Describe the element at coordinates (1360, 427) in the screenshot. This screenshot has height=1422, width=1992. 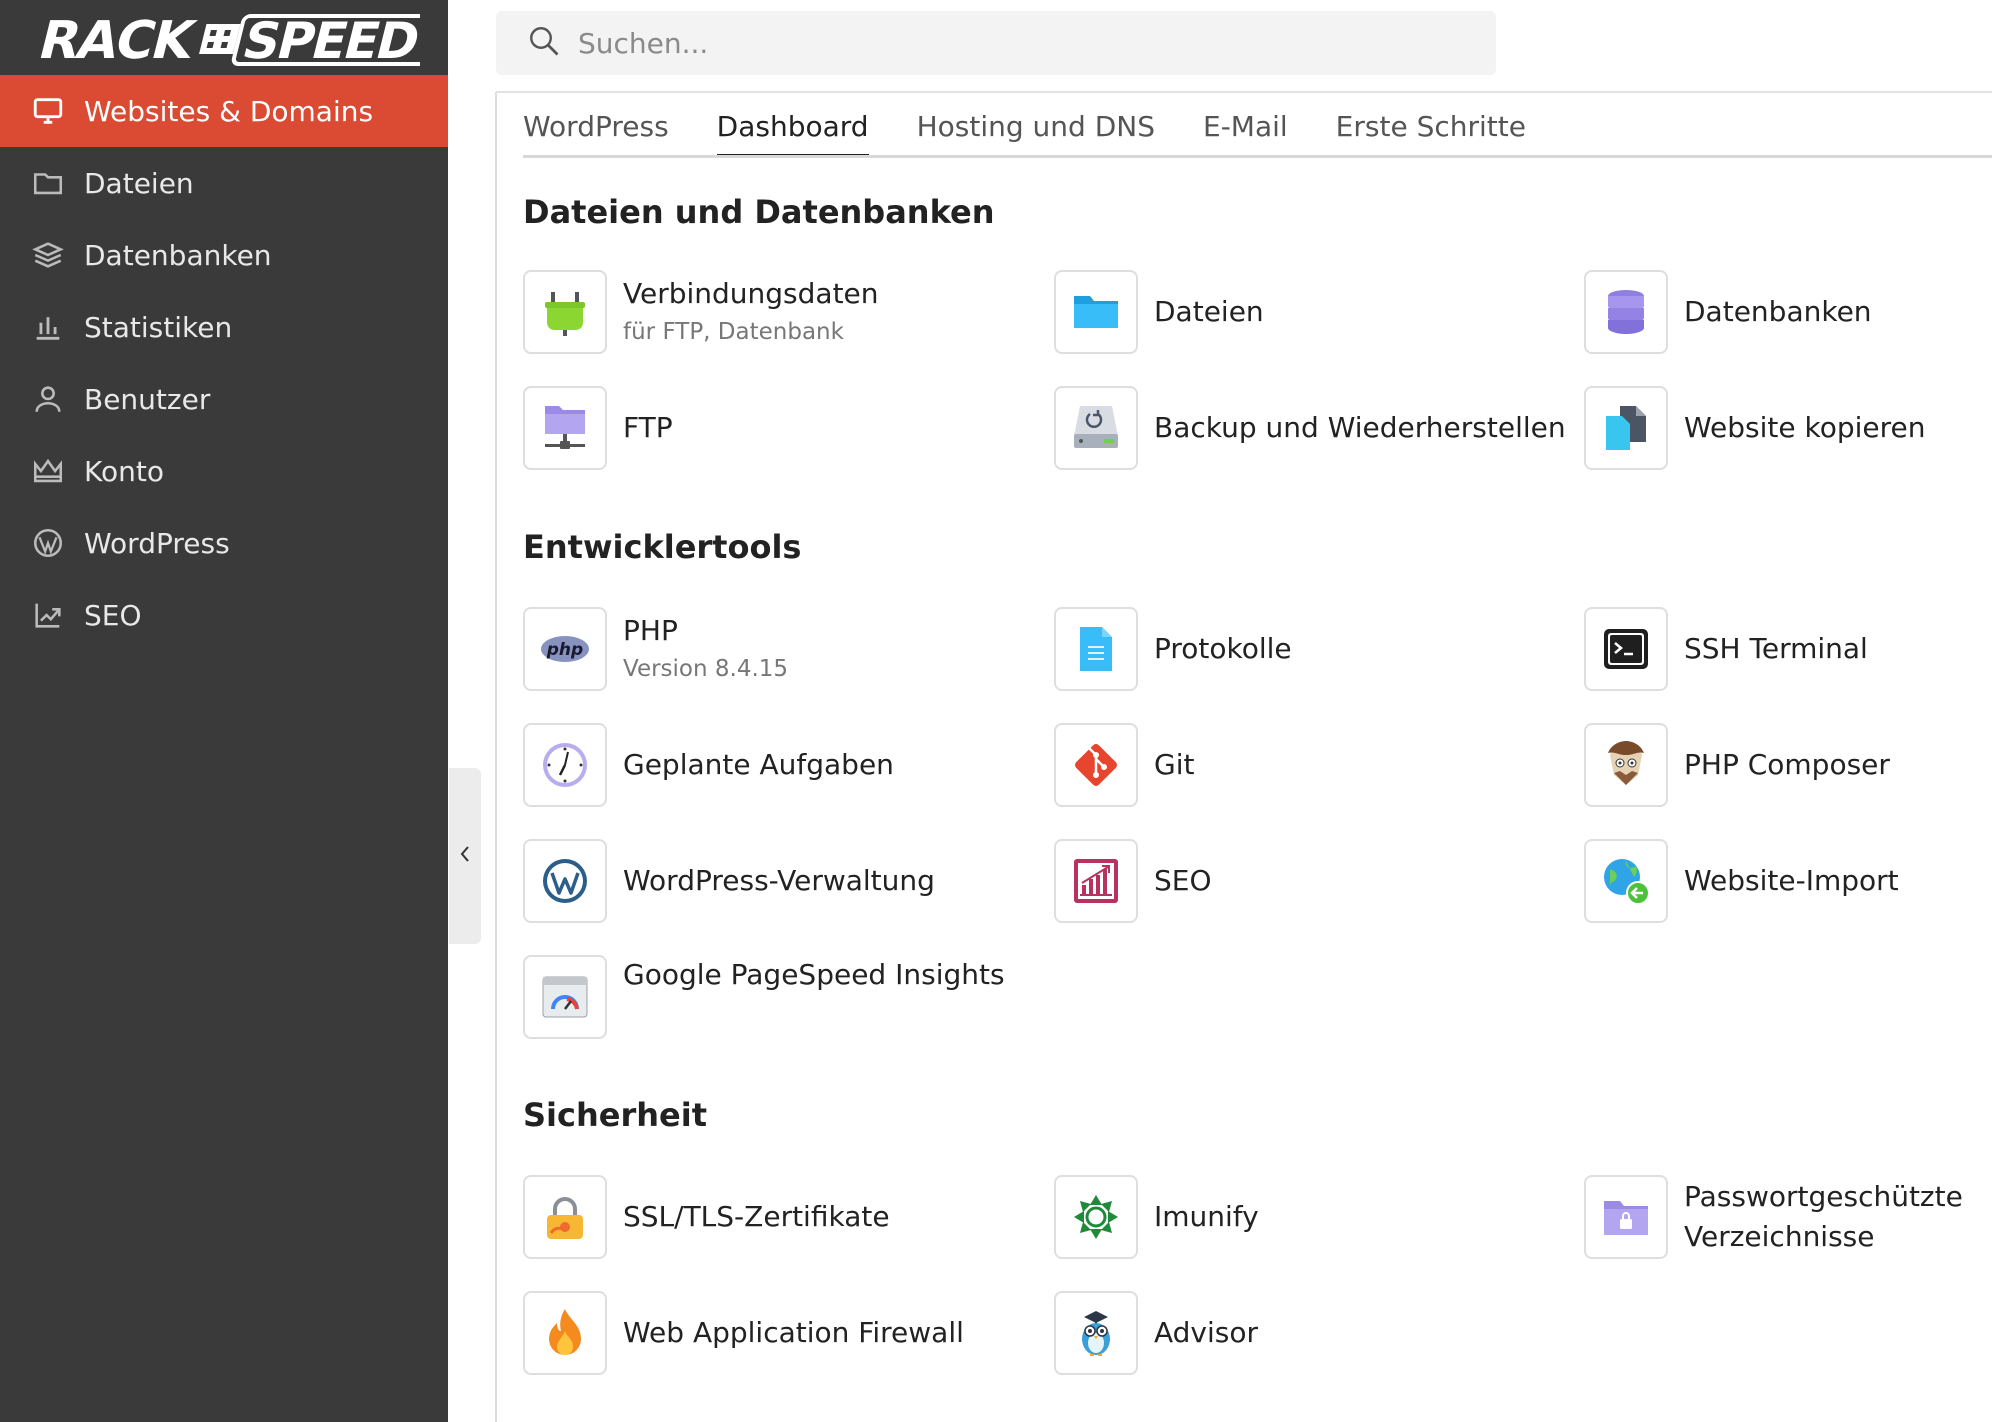
I see `tile-label: Backup und Wiederherstellen` at that location.